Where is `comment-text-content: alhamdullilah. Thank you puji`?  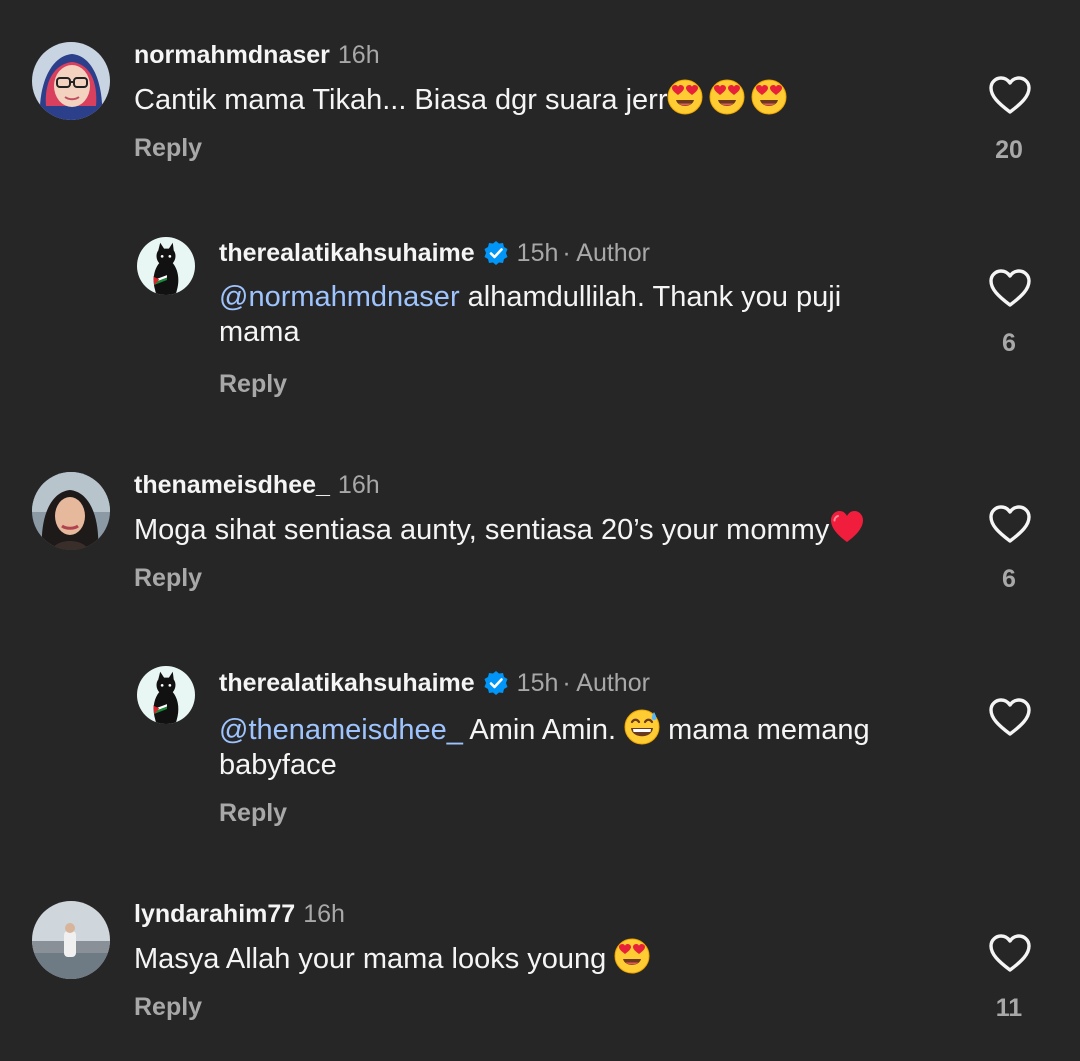
comment-text-content: alhamdullilah. Thank you puji is located at coordinates (650, 297).